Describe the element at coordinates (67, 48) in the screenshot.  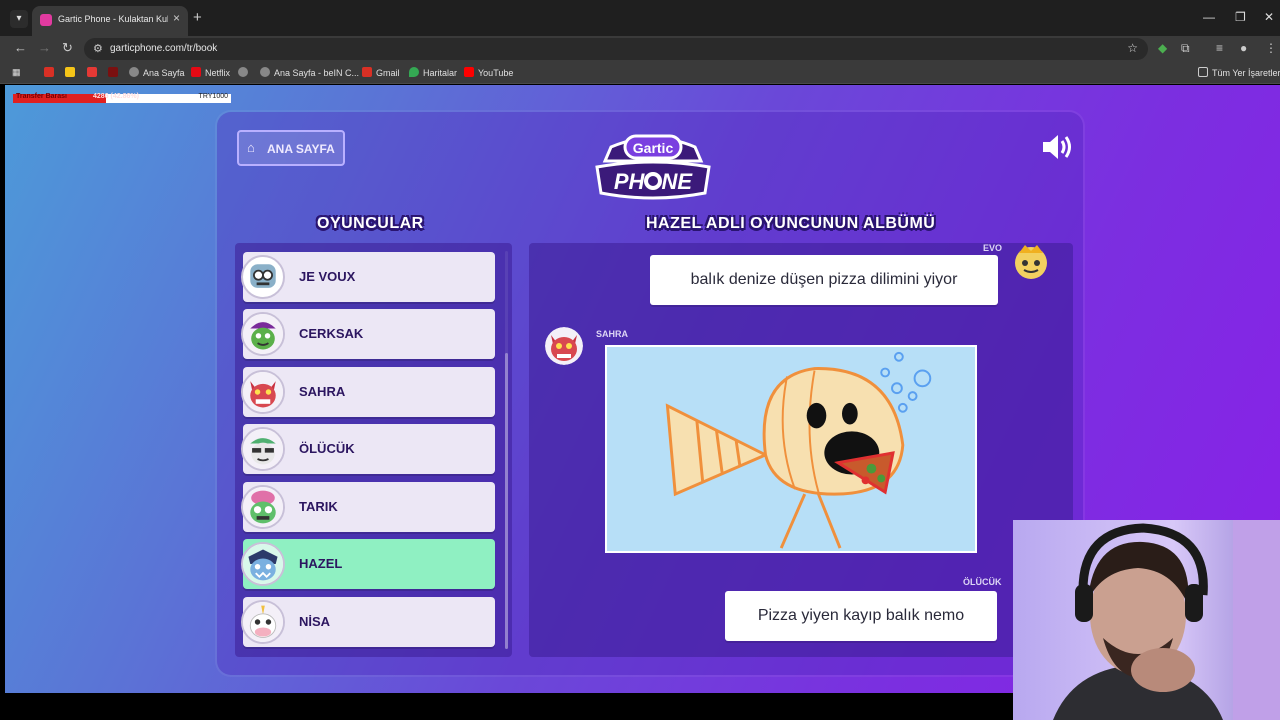
I see `reload-icon: ↻` at that location.